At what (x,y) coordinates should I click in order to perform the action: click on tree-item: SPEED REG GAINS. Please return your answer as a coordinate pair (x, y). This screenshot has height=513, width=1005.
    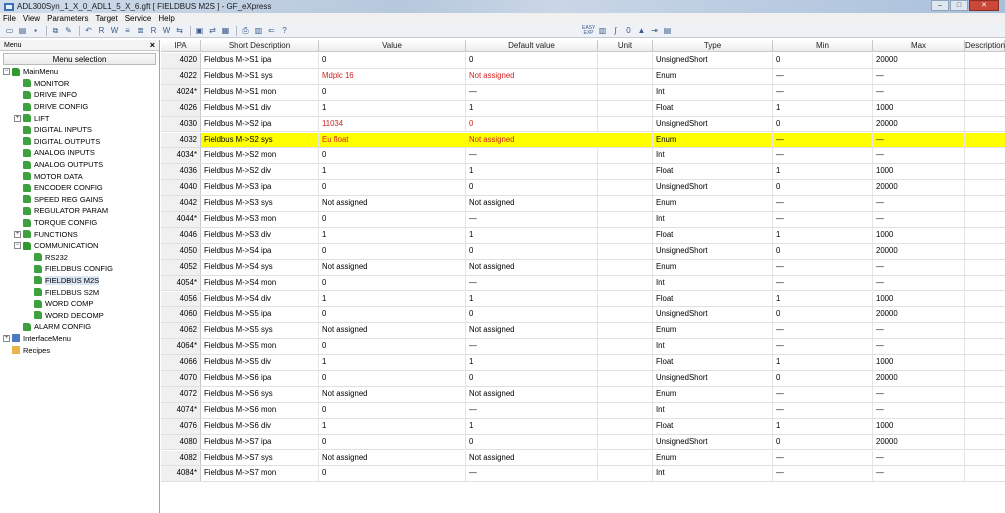
    Looking at the image, I should click on (79, 200).